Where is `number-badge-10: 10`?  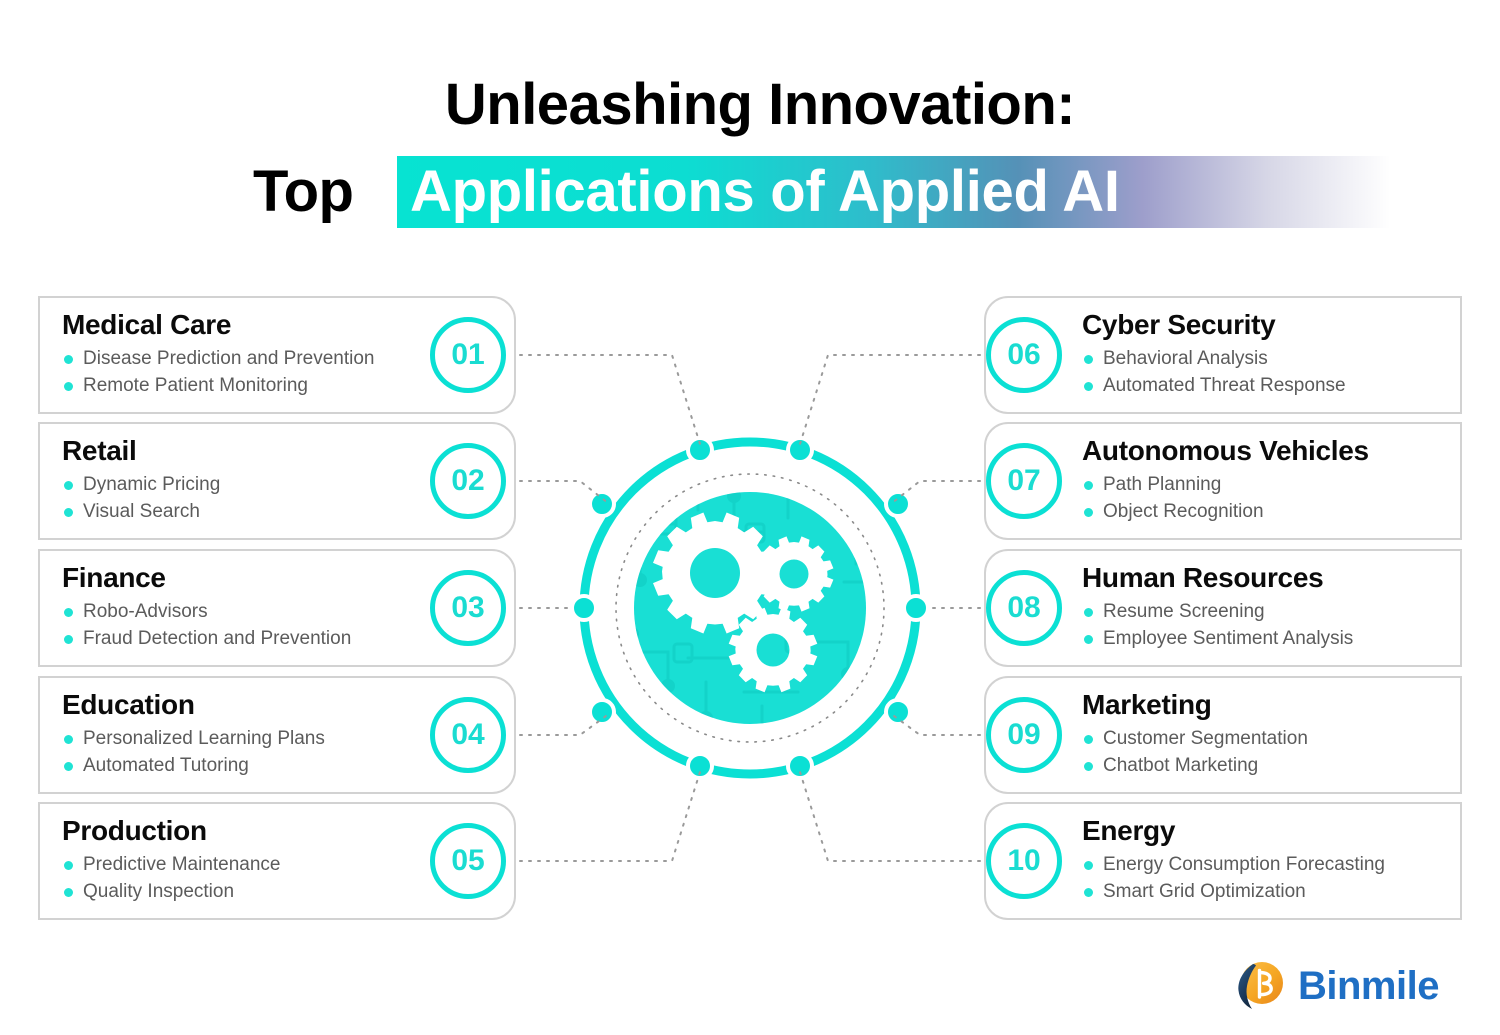 number-badge-10: 10 is located at coordinates (1024, 861).